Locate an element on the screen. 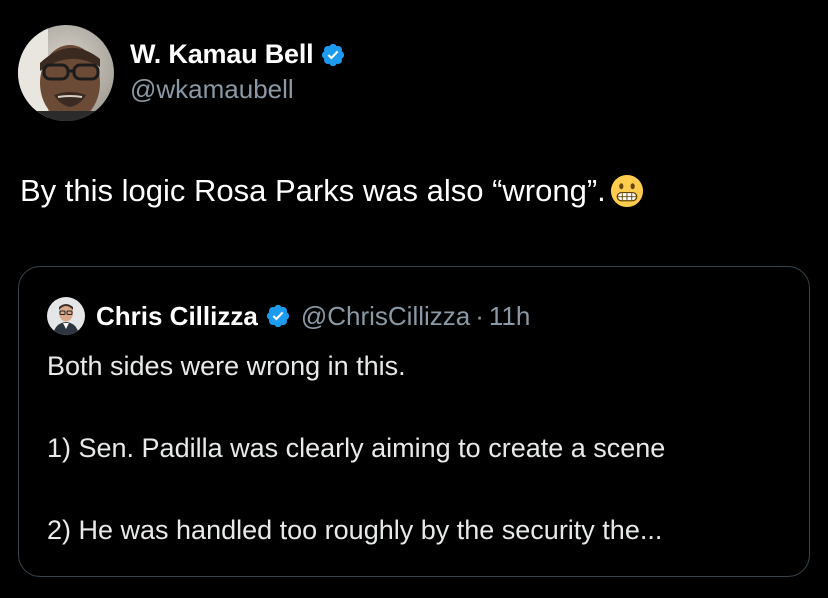  quoted-tweet-line: Both sides were wrong in this. is located at coordinates (226, 366).